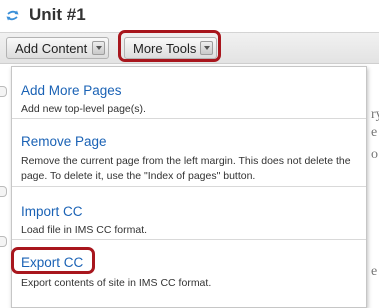 The height and width of the screenshot is (308, 379). I want to click on menu-item-title: Remove Page, so click(64, 141).